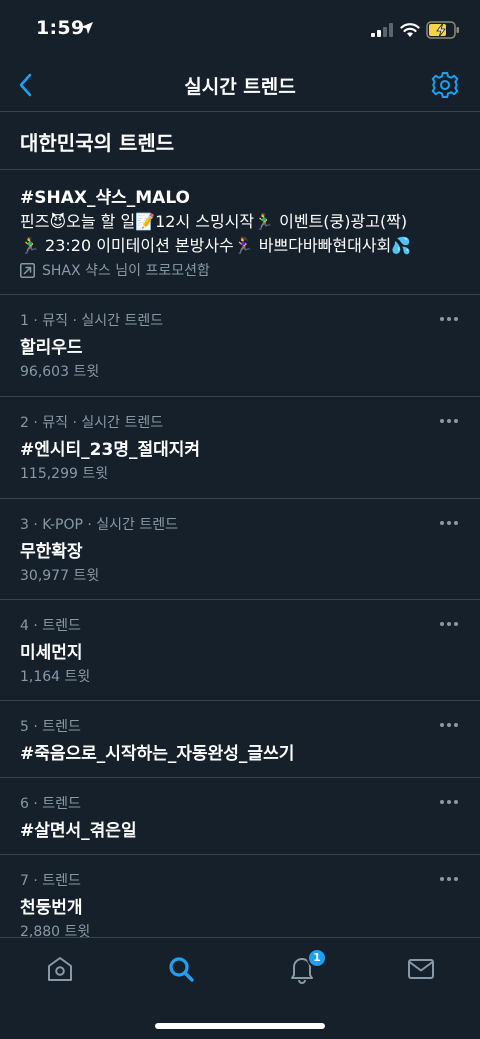 This screenshot has height=1039, width=480. Describe the element at coordinates (410, 30) in the screenshot. I see `wifi-icon` at that location.